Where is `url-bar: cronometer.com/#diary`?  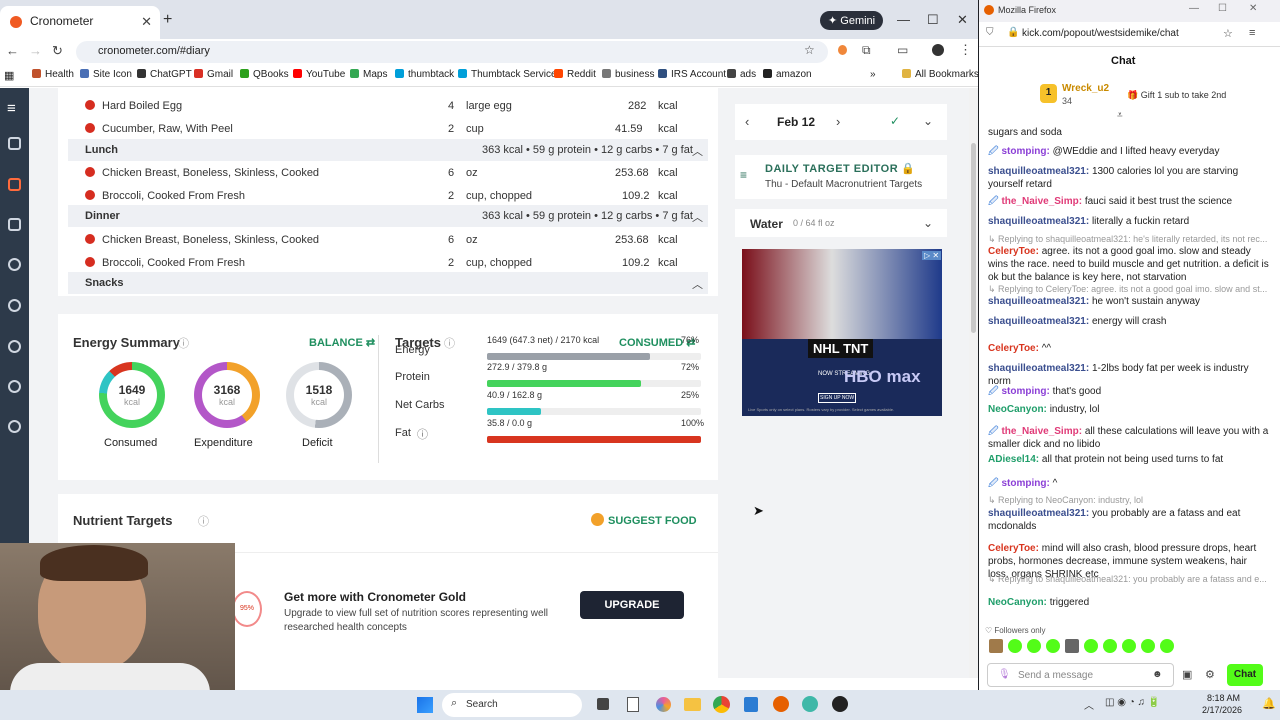
url-bar: cronometer.com/#diary is located at coordinates (452, 52).